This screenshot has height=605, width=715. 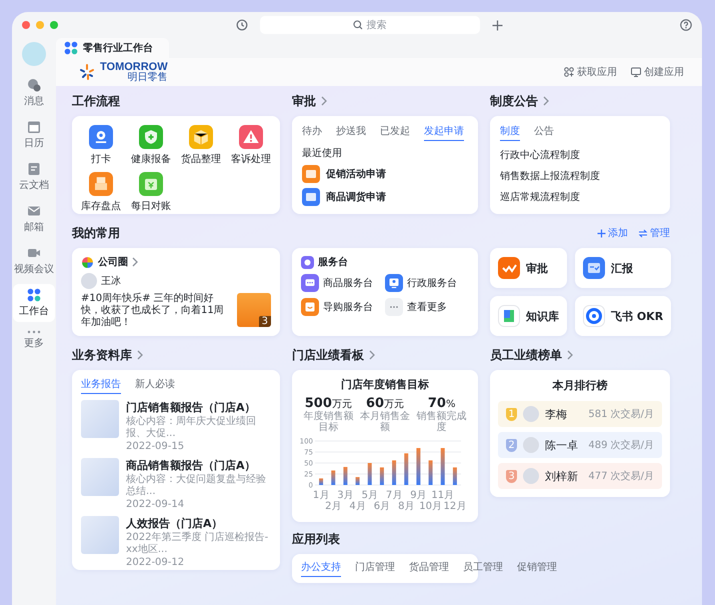 What do you see at coordinates (96, 233) in the screenshot?
I see `section-title: 我的常用` at bounding box center [96, 233].